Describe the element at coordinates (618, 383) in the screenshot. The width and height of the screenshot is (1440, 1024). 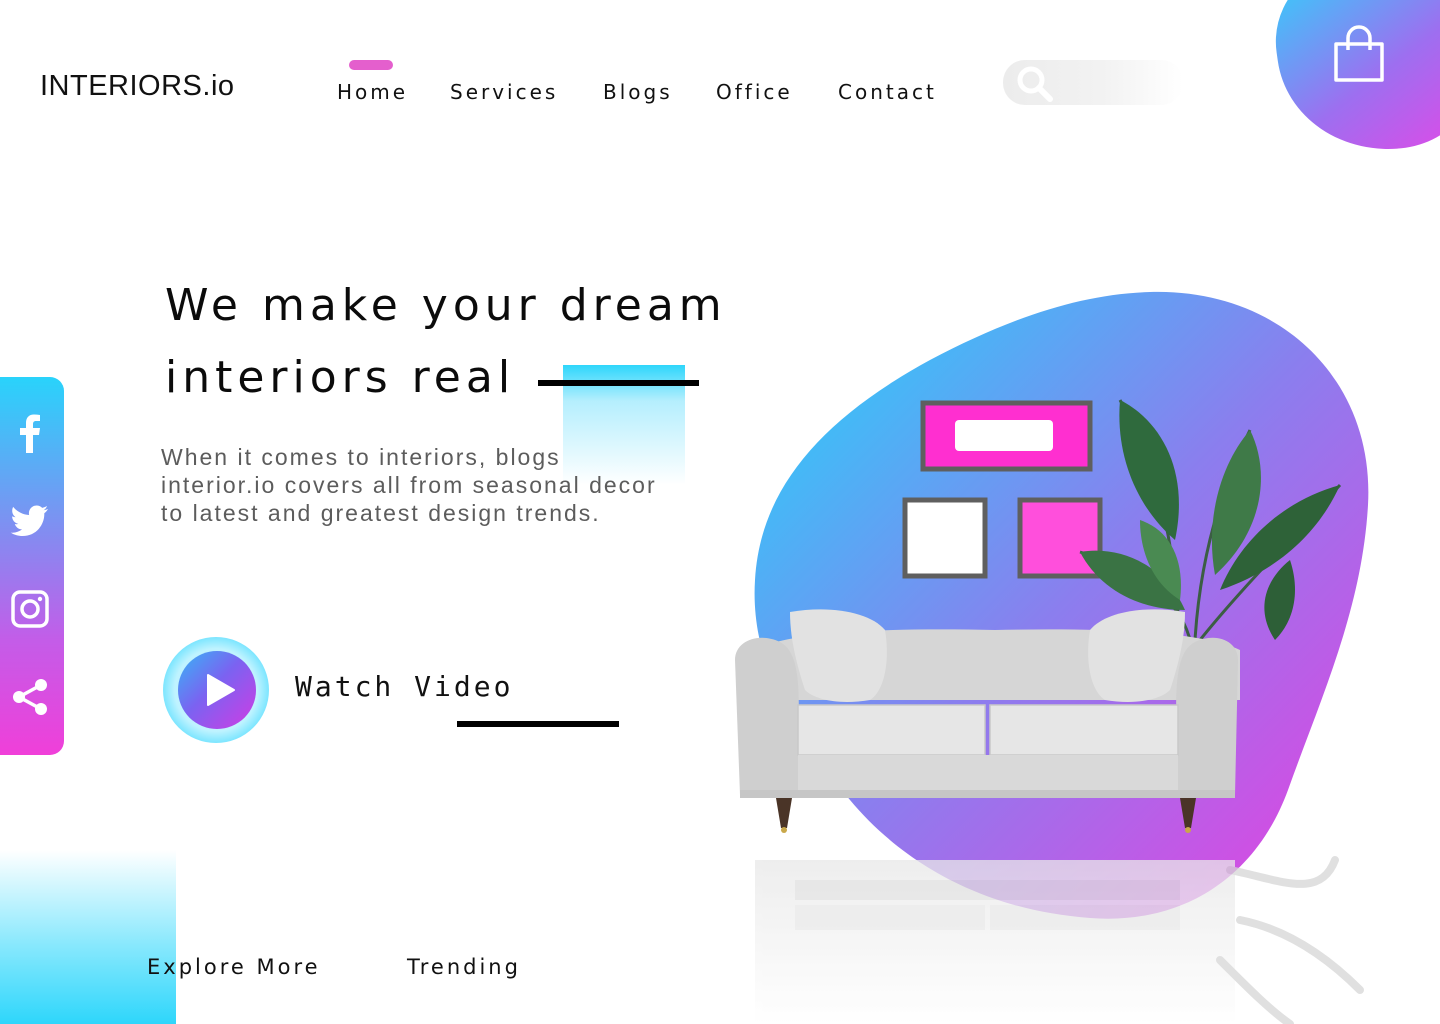
I see `headline-underline` at that location.